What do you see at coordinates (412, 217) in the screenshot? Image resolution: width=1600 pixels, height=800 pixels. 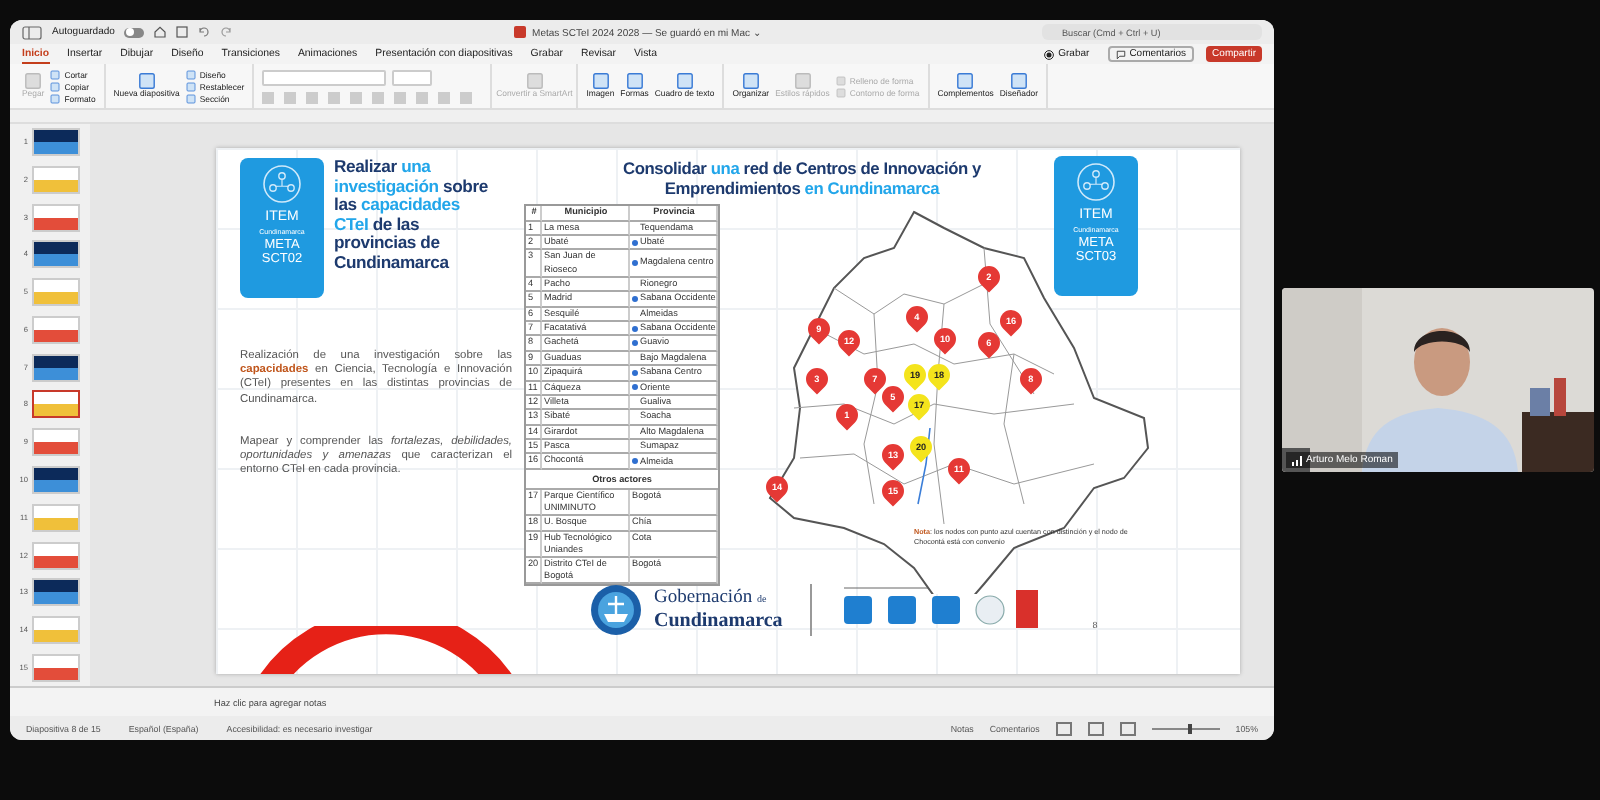 I see `slide-heading: Realizar una investigación sobre las capacidades CTeI de las provincias de Cundinamarca` at bounding box center [412, 217].